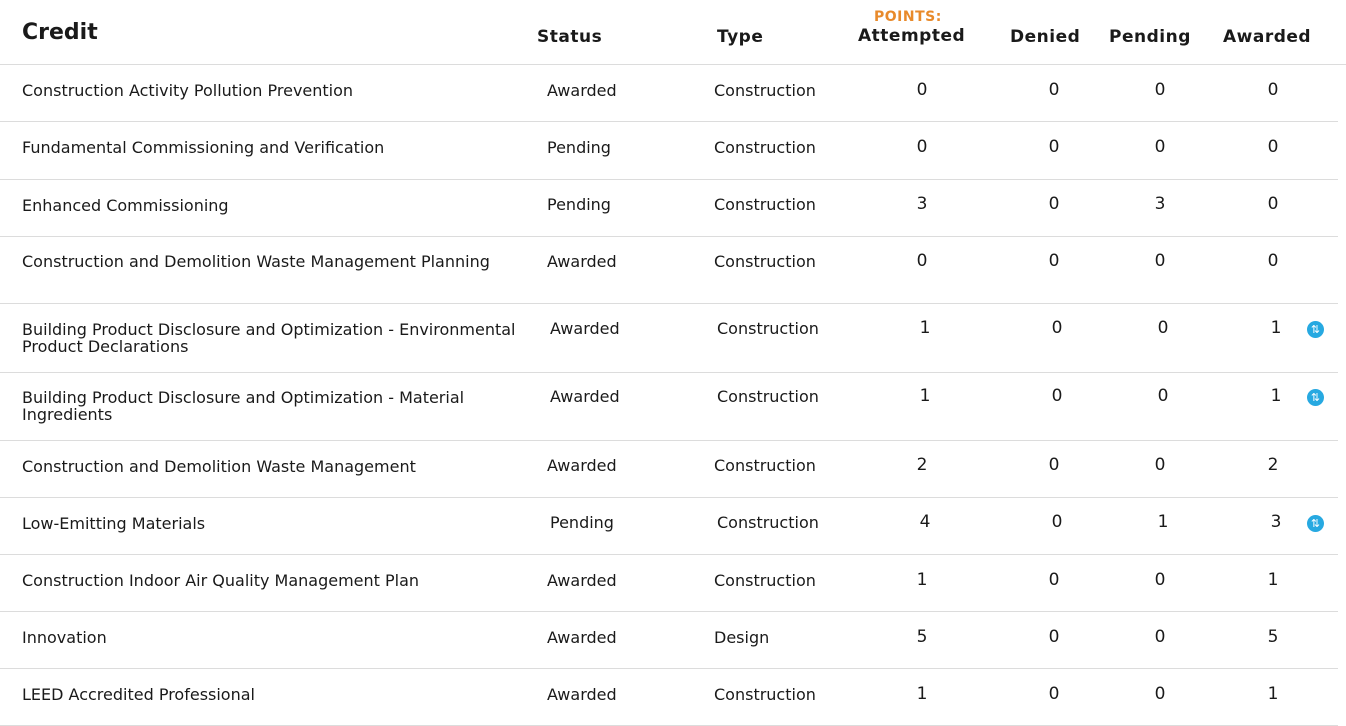  Describe the element at coordinates (569, 37) in the screenshot. I see `column-header-status: Status` at that location.